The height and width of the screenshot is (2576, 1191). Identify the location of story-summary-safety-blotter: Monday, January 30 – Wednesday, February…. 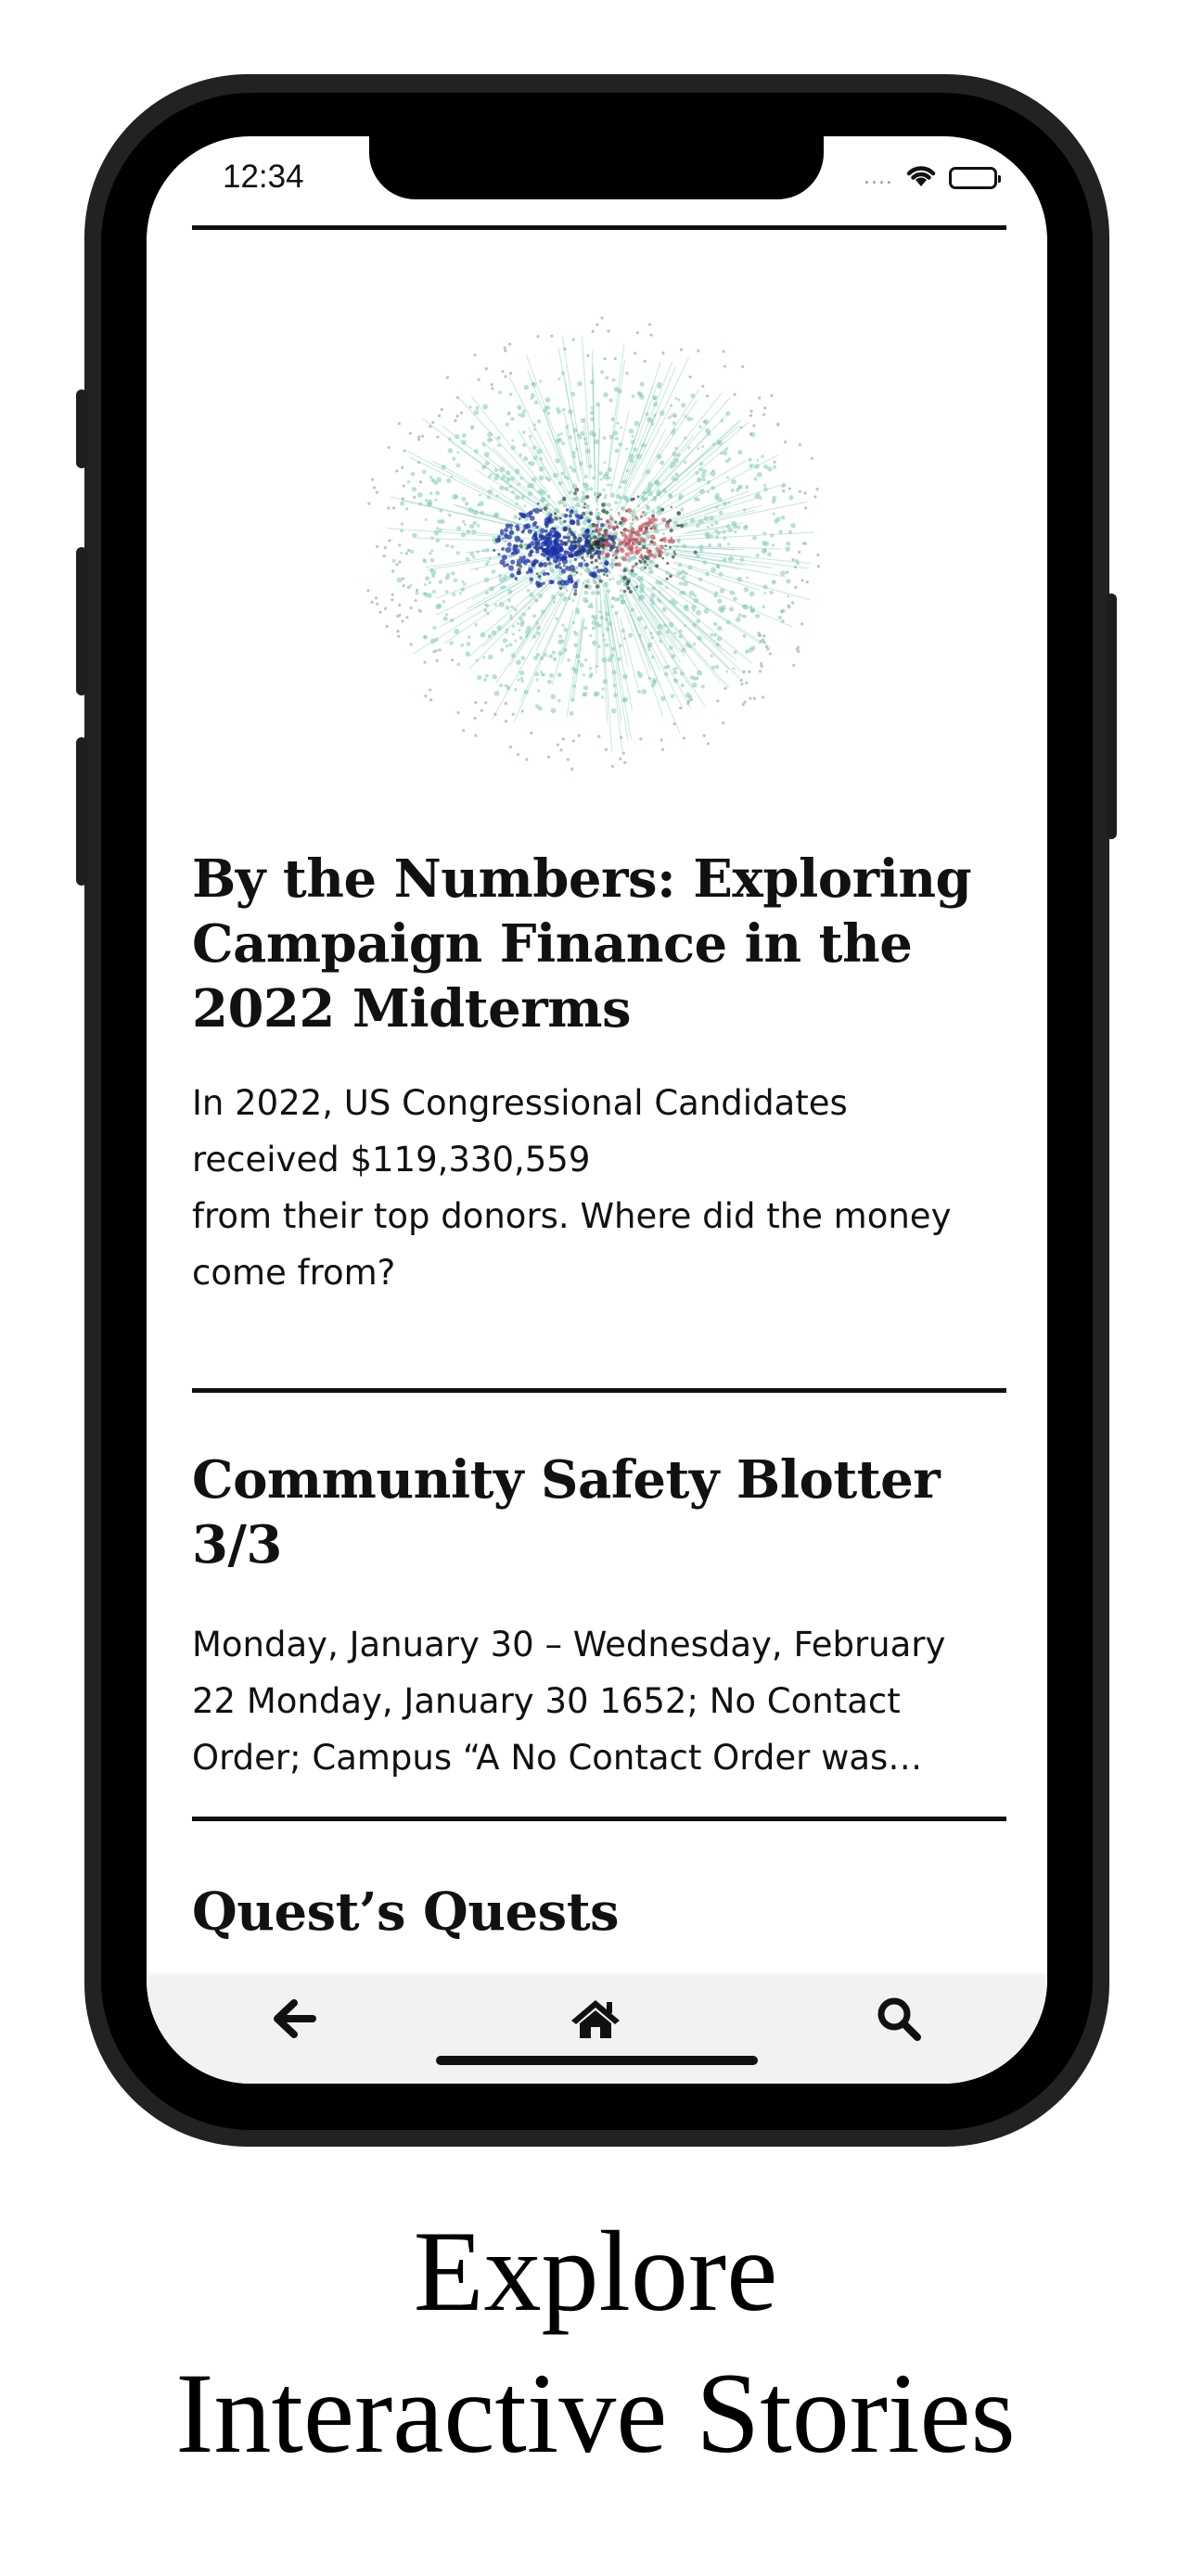
(600, 1701).